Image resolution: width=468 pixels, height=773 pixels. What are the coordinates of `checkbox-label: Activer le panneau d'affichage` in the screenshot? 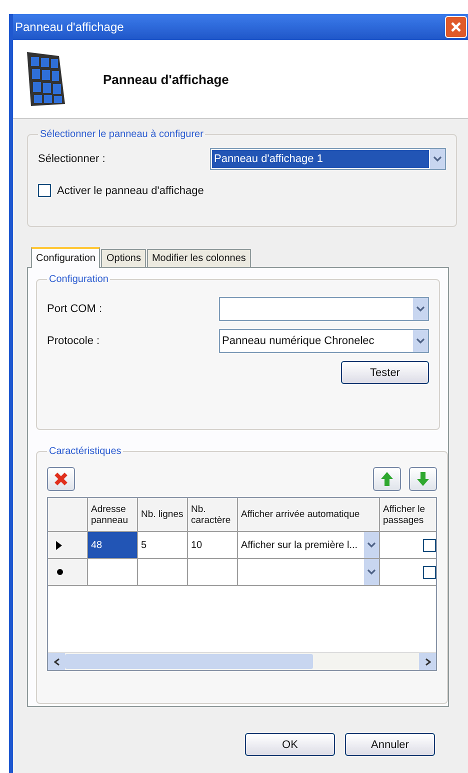 It's located at (130, 190).